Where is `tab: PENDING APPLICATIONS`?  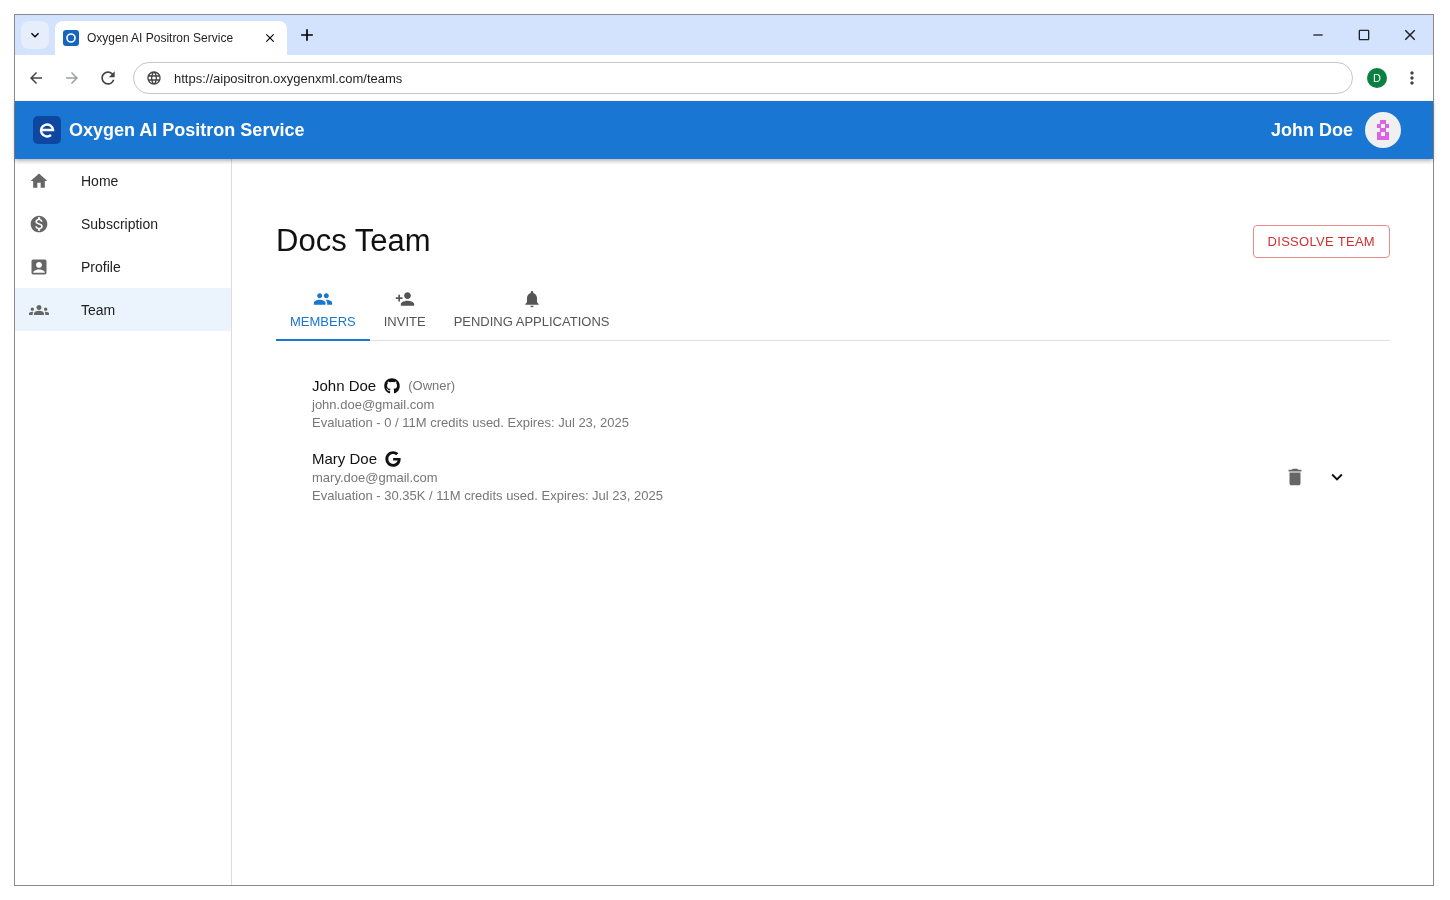
tab: PENDING APPLICATIONS is located at coordinates (531, 312).